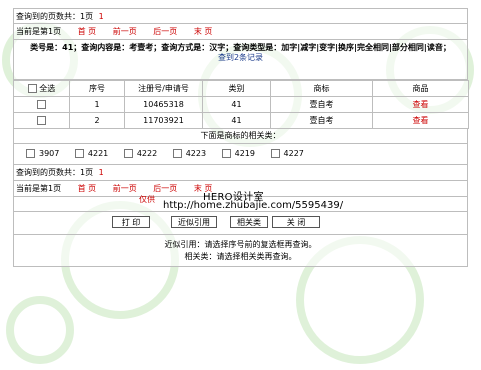  Describe the element at coordinates (321, 88) in the screenshot. I see `col-trademark: 商标` at that location.